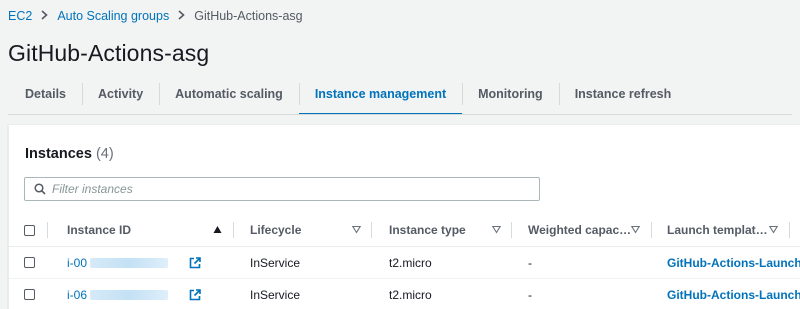 This screenshot has height=309, width=800. I want to click on search-icon, so click(40, 189).